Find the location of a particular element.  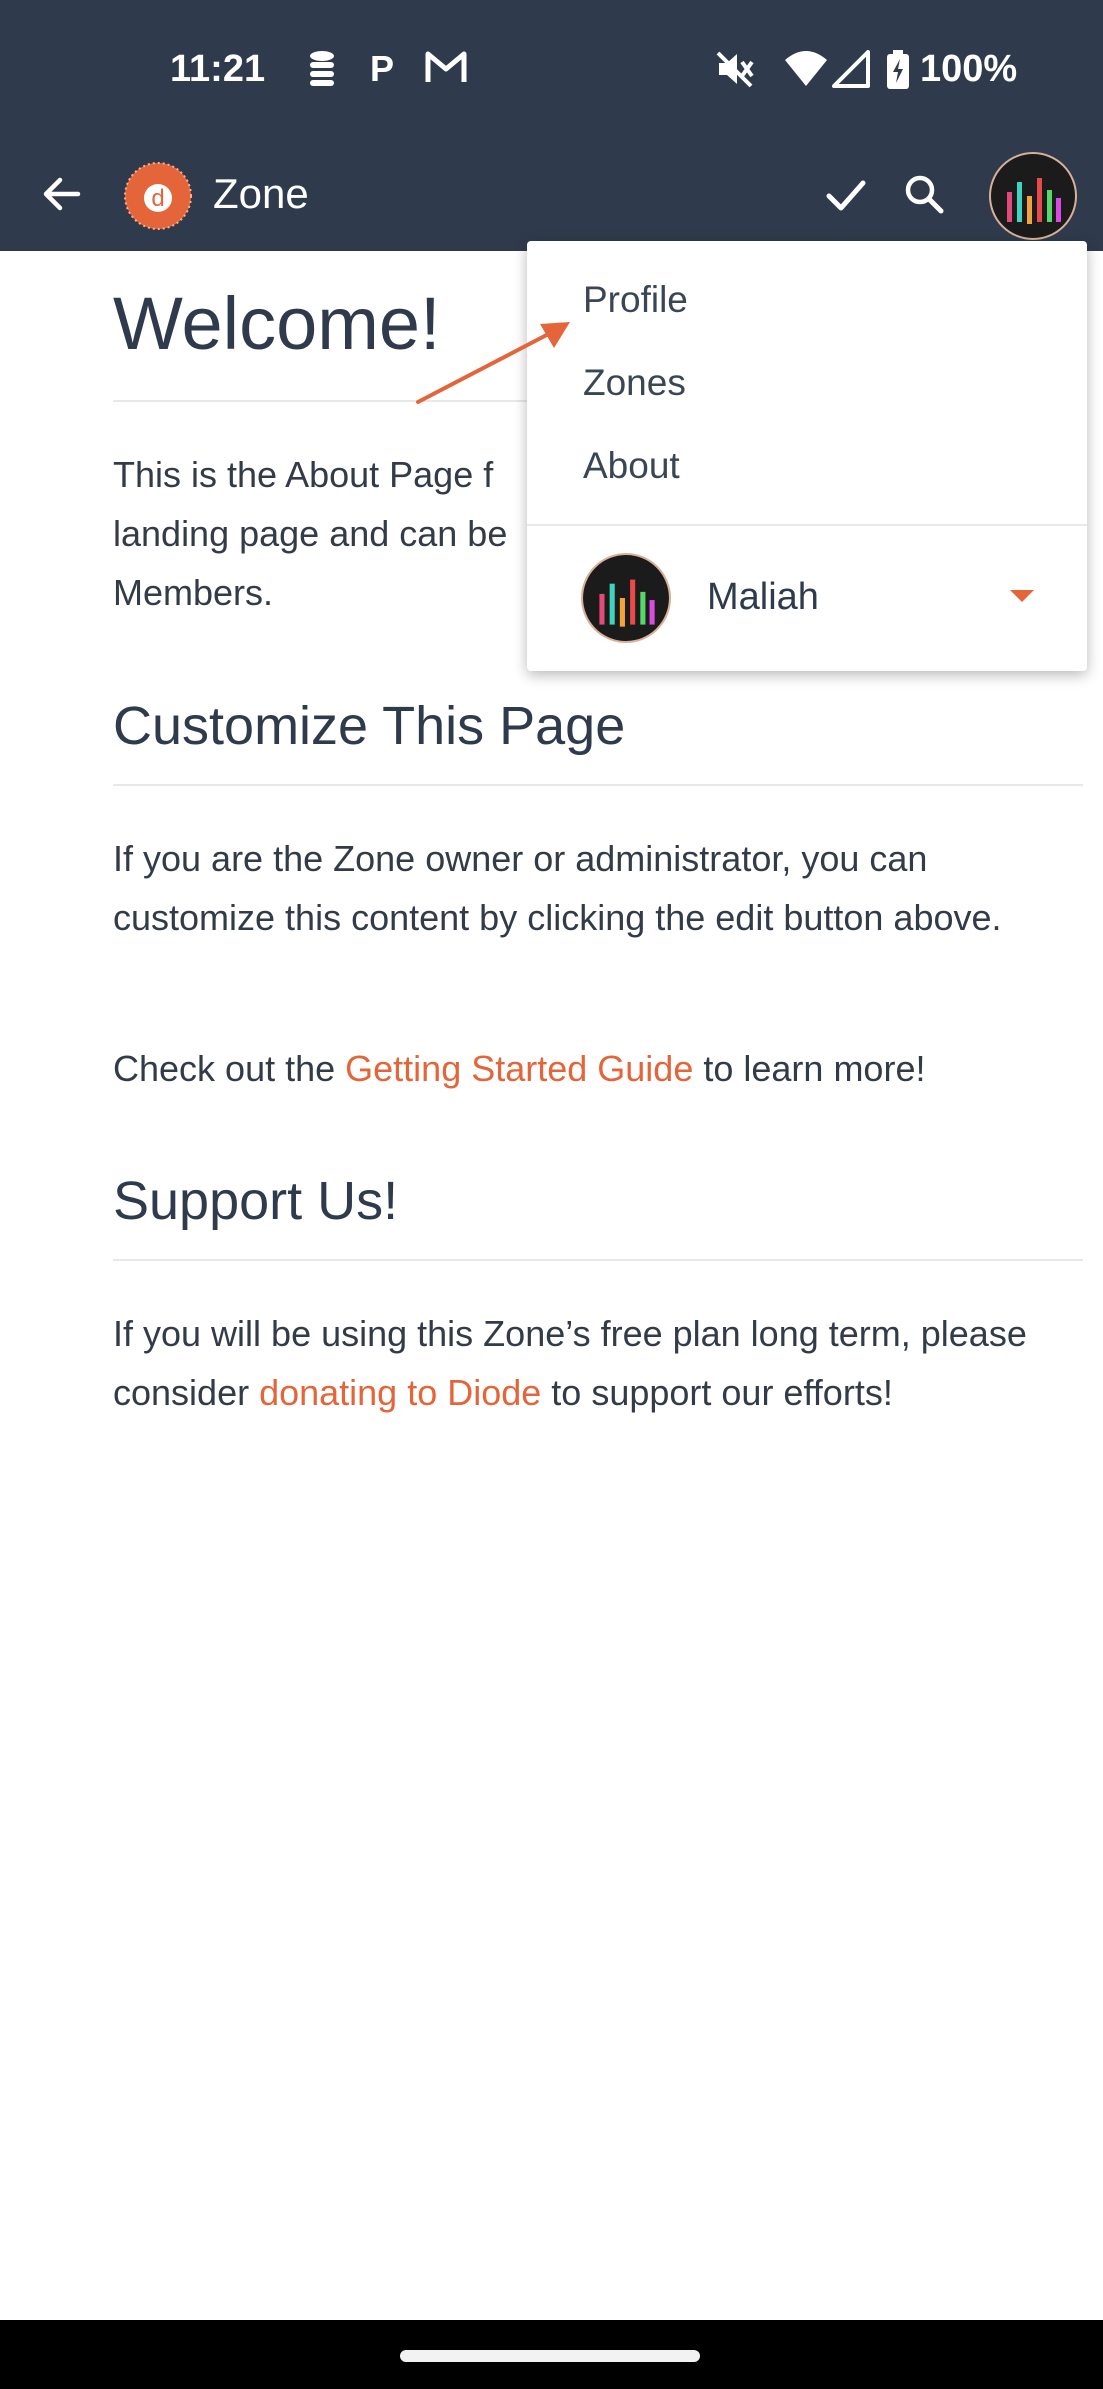

user-avatar is located at coordinates (626, 600).